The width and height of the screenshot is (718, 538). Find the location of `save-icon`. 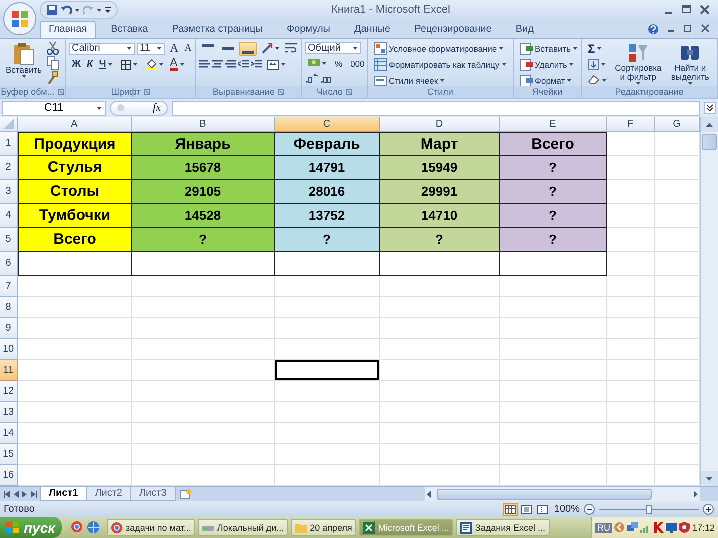

save-icon is located at coordinates (52, 10).